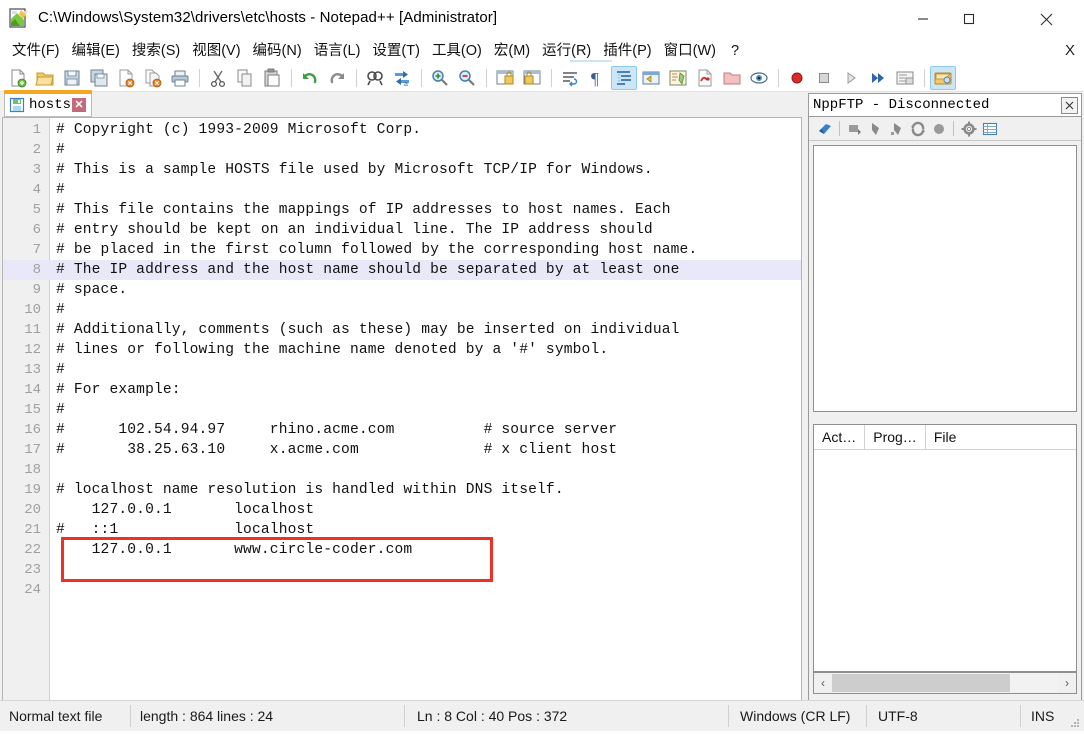 This screenshot has height=734, width=1084. I want to click on editor-line: 20 127.0.0.1 localhost, so click(402, 510).